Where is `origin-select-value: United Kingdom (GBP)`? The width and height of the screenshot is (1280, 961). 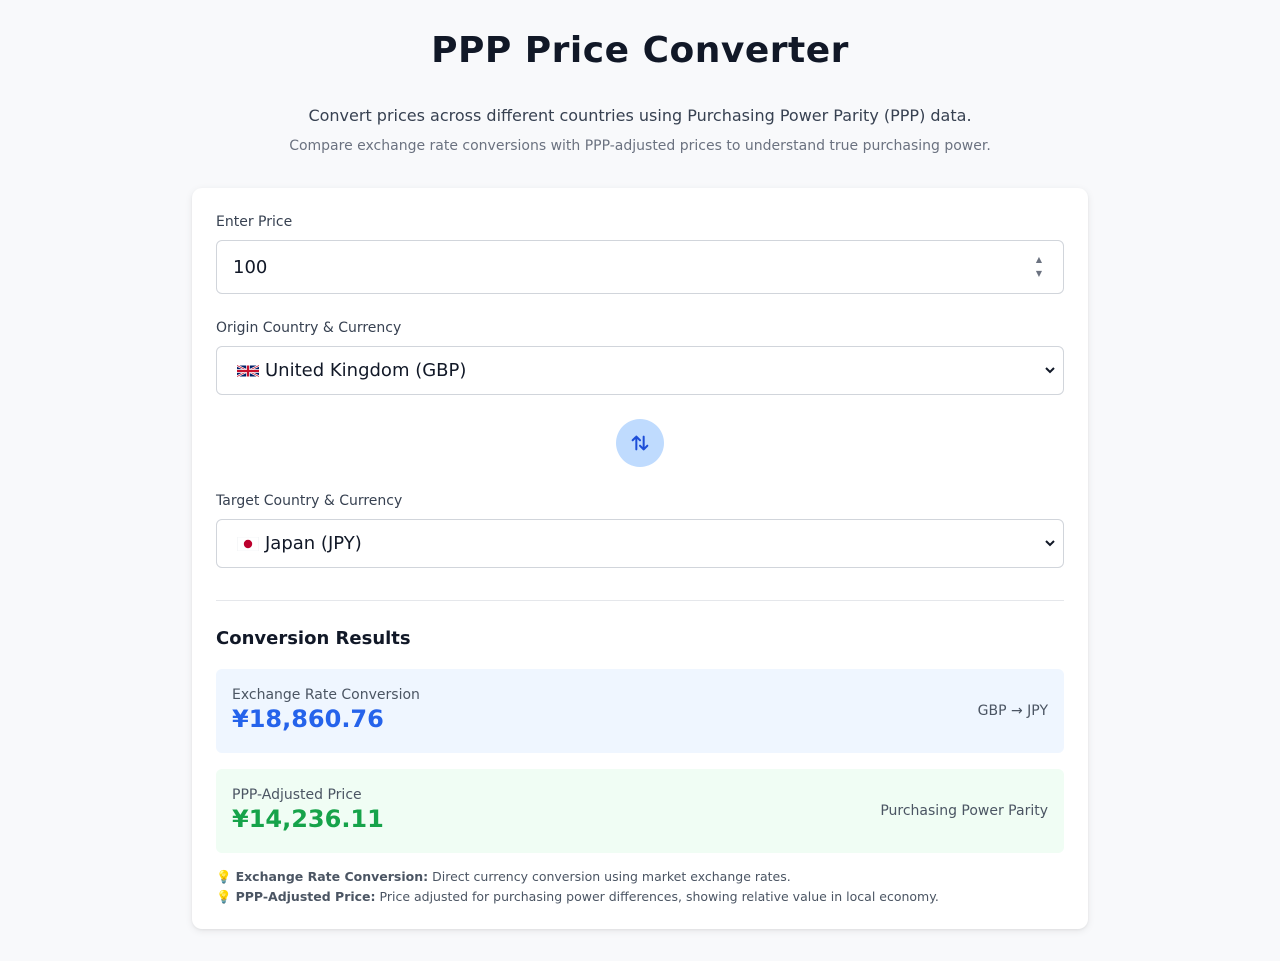 origin-select-value: United Kingdom (GBP) is located at coordinates (366, 370).